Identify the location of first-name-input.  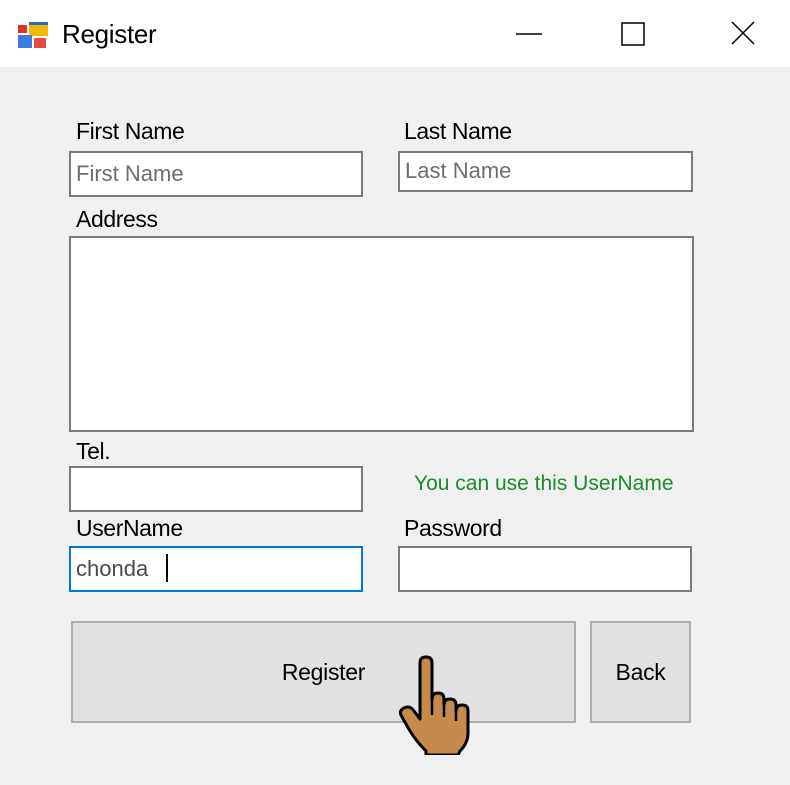
(216, 174).